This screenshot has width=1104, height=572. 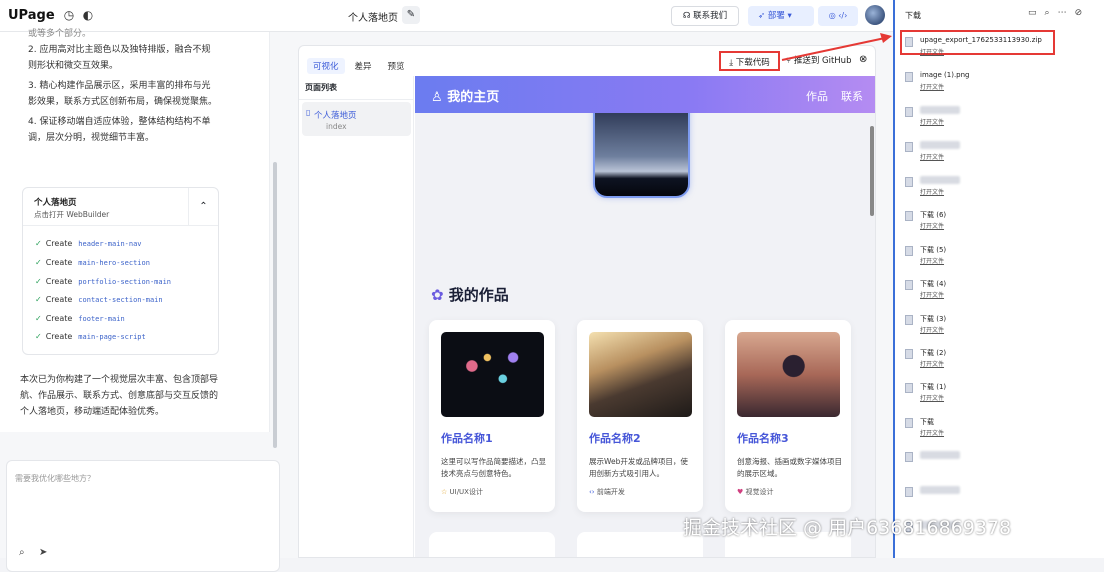 What do you see at coordinates (467, 438) in the screenshot?
I see `work-name: 作品名称1` at bounding box center [467, 438].